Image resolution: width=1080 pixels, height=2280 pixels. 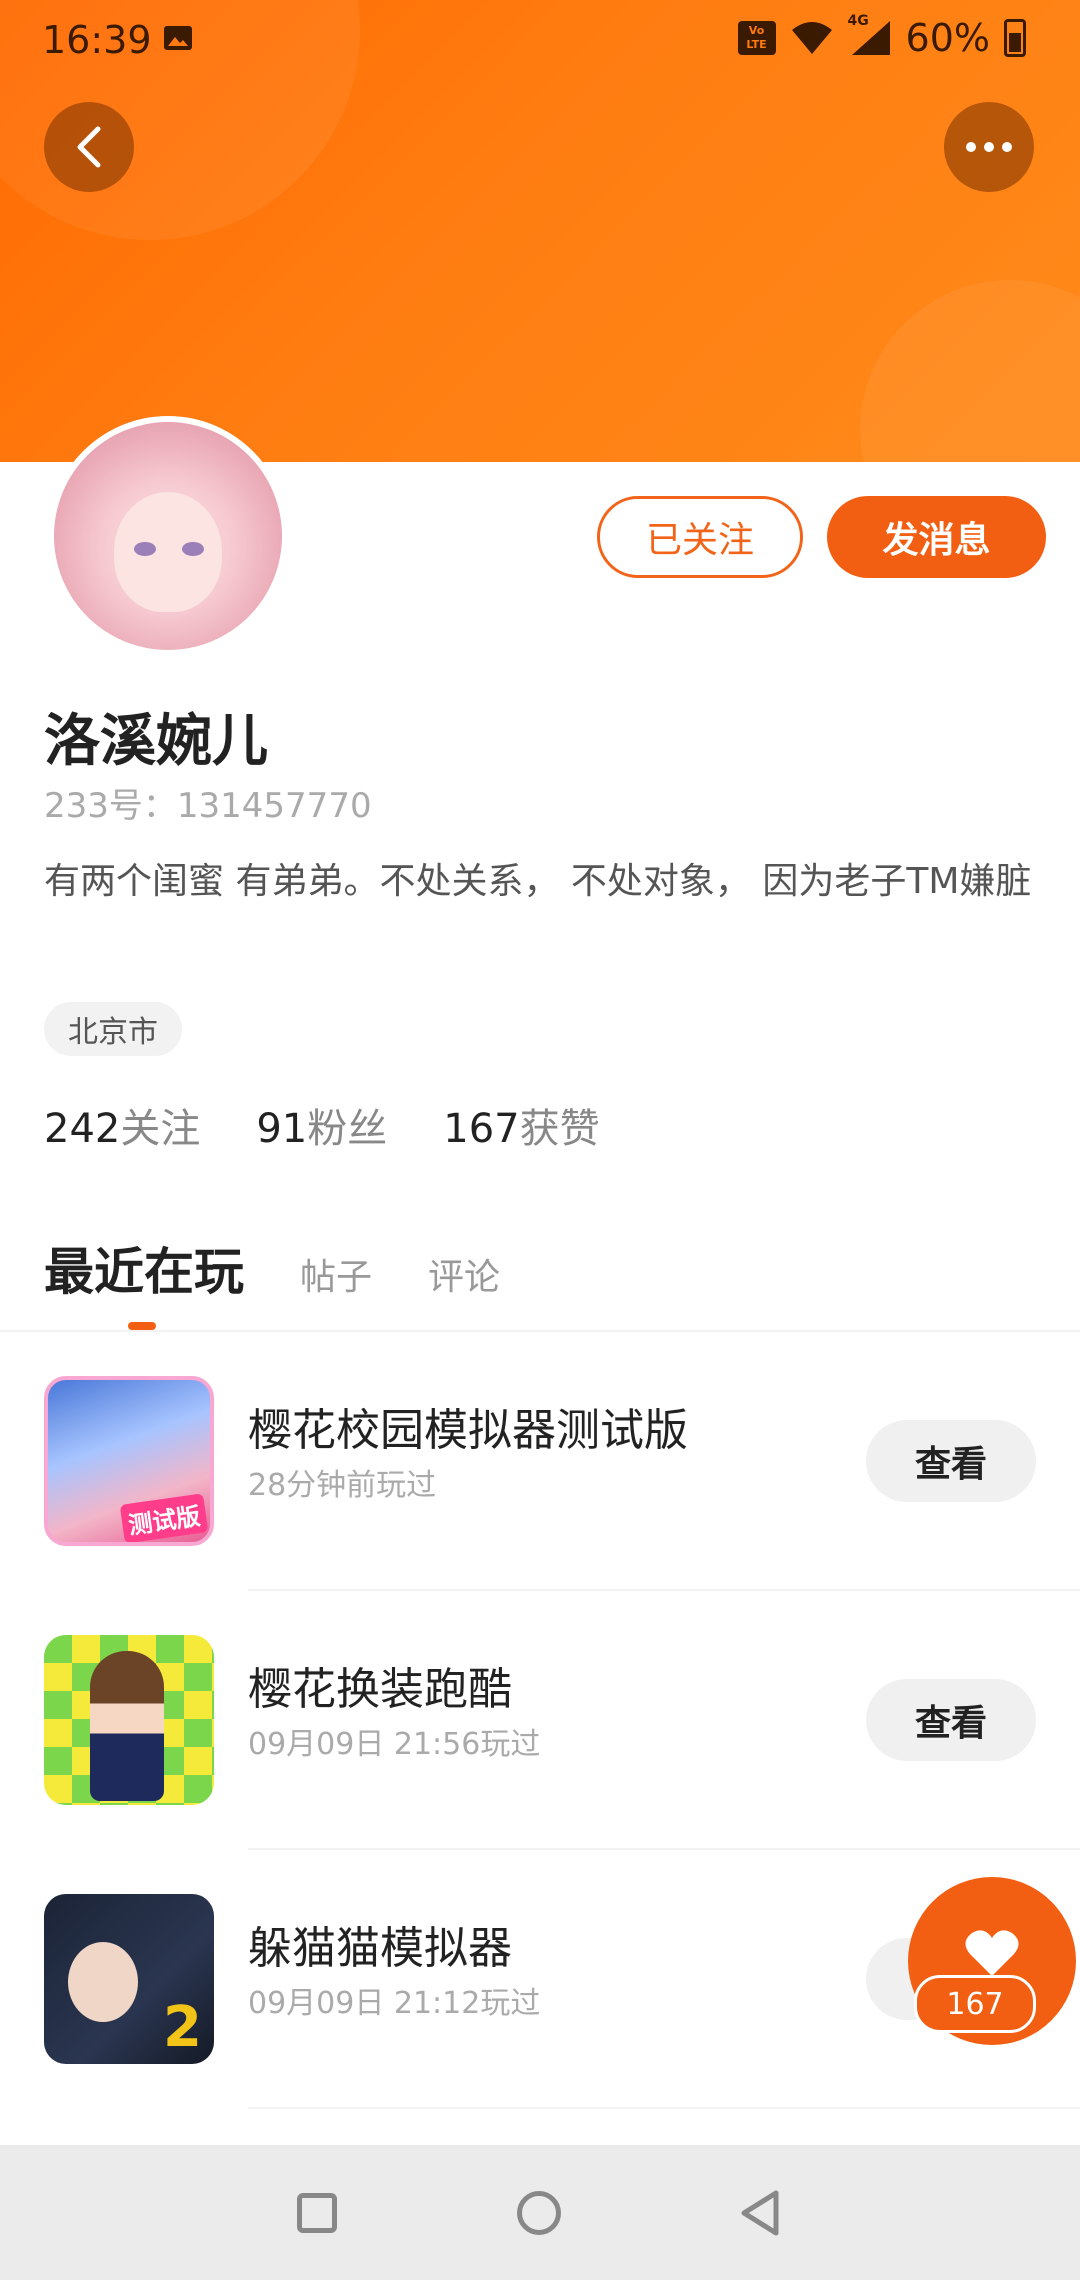 I want to click on likes-count: 167, so click(x=481, y=1129).